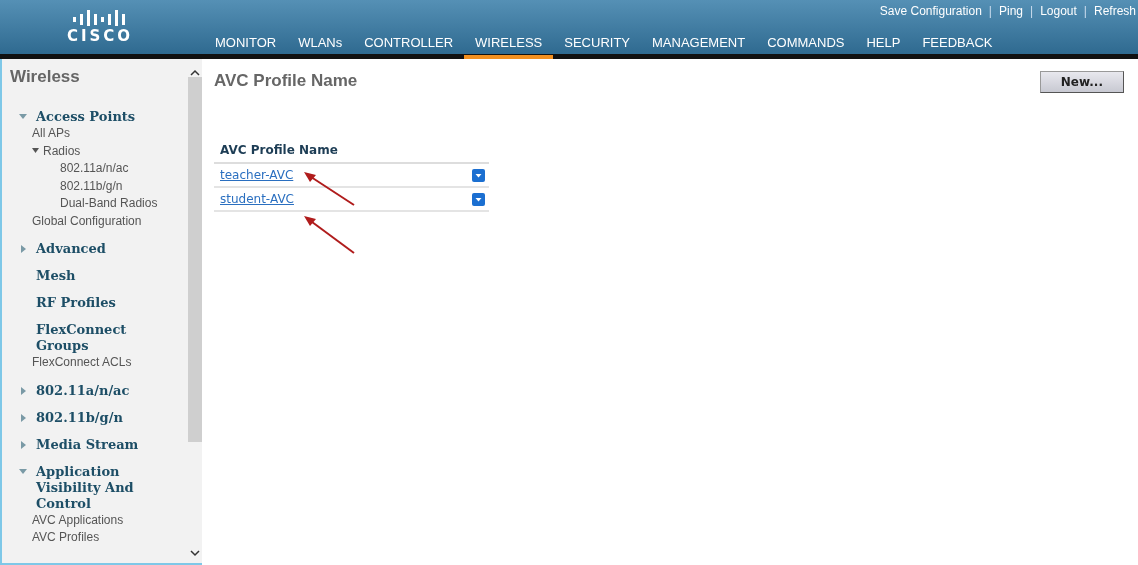 The width and height of the screenshot is (1138, 565). I want to click on sidebar-item: 802.11b/g/n, so click(79, 417).